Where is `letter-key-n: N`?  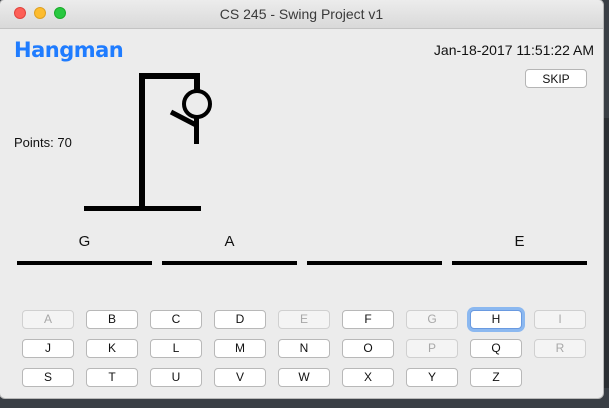
letter-key-n: N is located at coordinates (304, 348).